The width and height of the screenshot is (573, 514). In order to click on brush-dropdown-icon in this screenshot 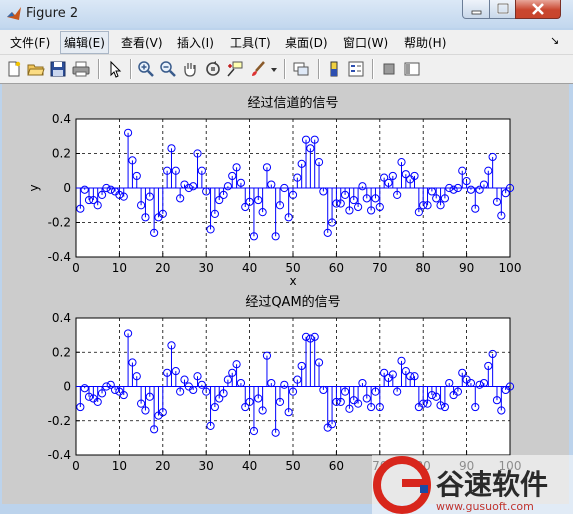, I will do `click(274, 69)`.